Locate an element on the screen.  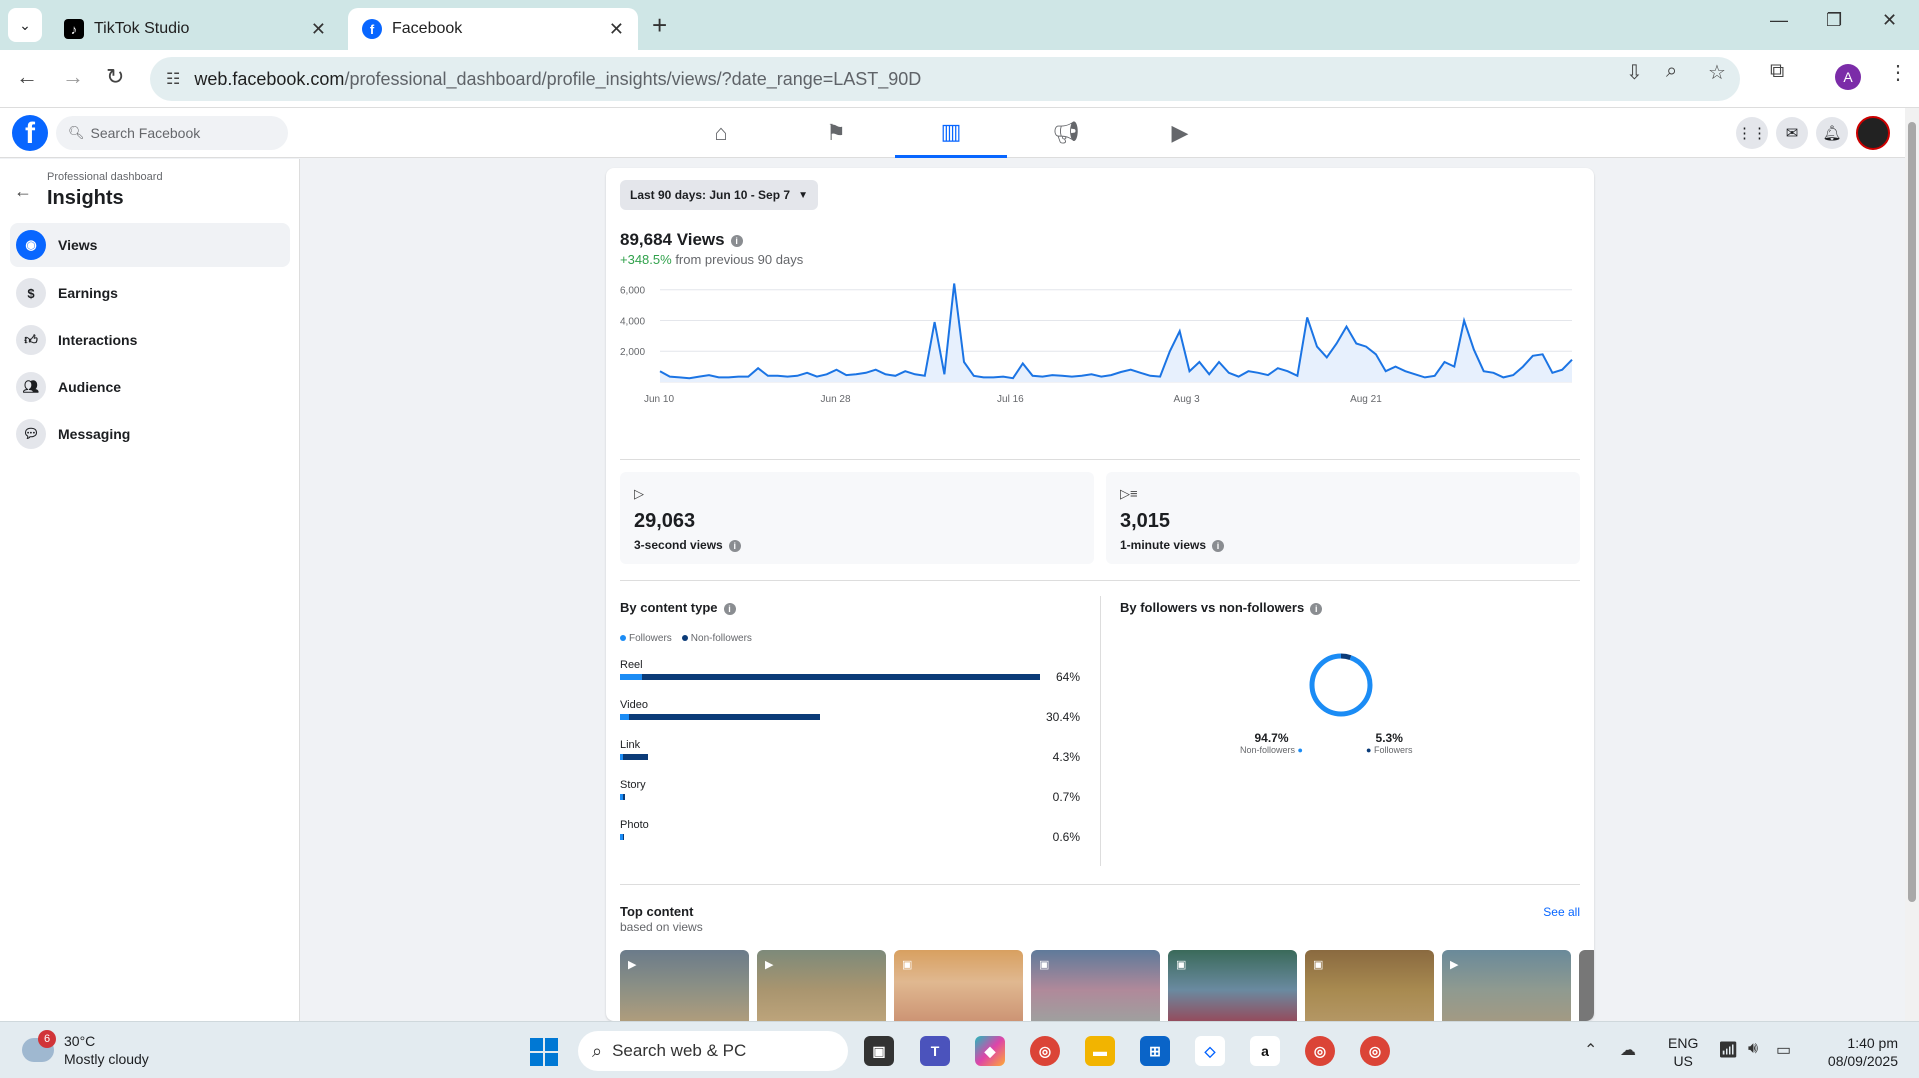
chrome-active-icon: ◎ is located at coordinates (1375, 1051).